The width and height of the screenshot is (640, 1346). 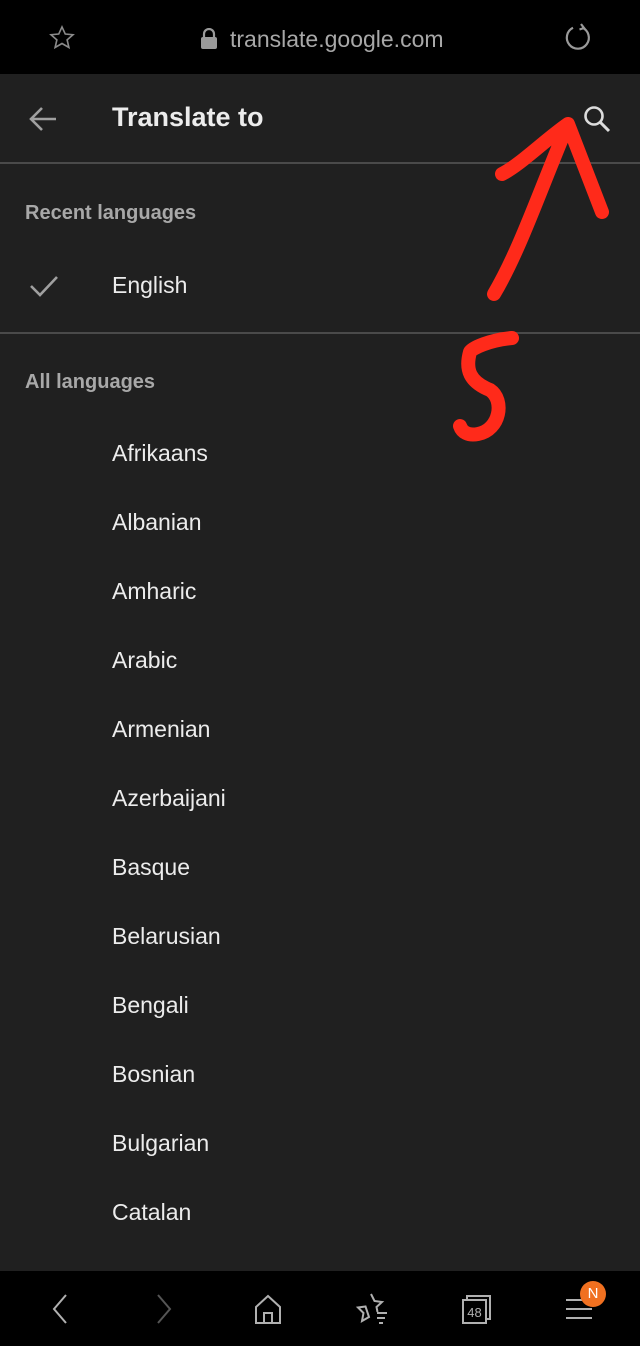 What do you see at coordinates (166, 936) in the screenshot?
I see `language-label: Belarusian` at bounding box center [166, 936].